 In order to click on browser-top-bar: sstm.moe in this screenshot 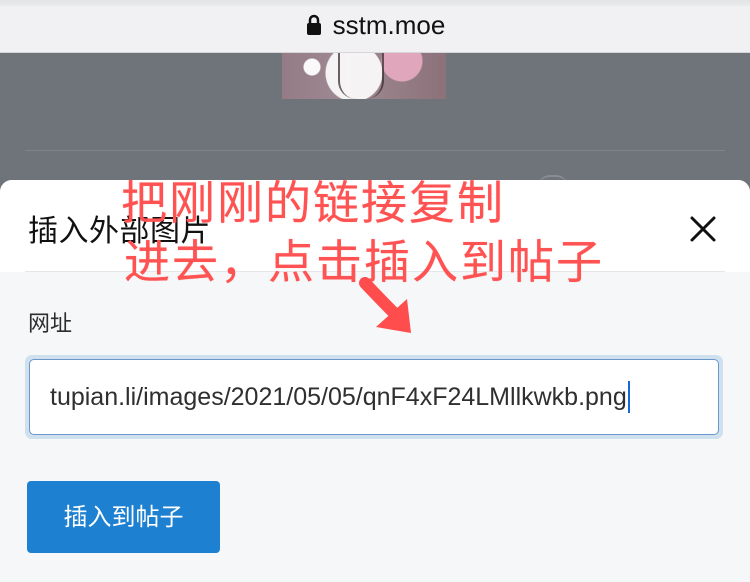, I will do `click(375, 26)`.